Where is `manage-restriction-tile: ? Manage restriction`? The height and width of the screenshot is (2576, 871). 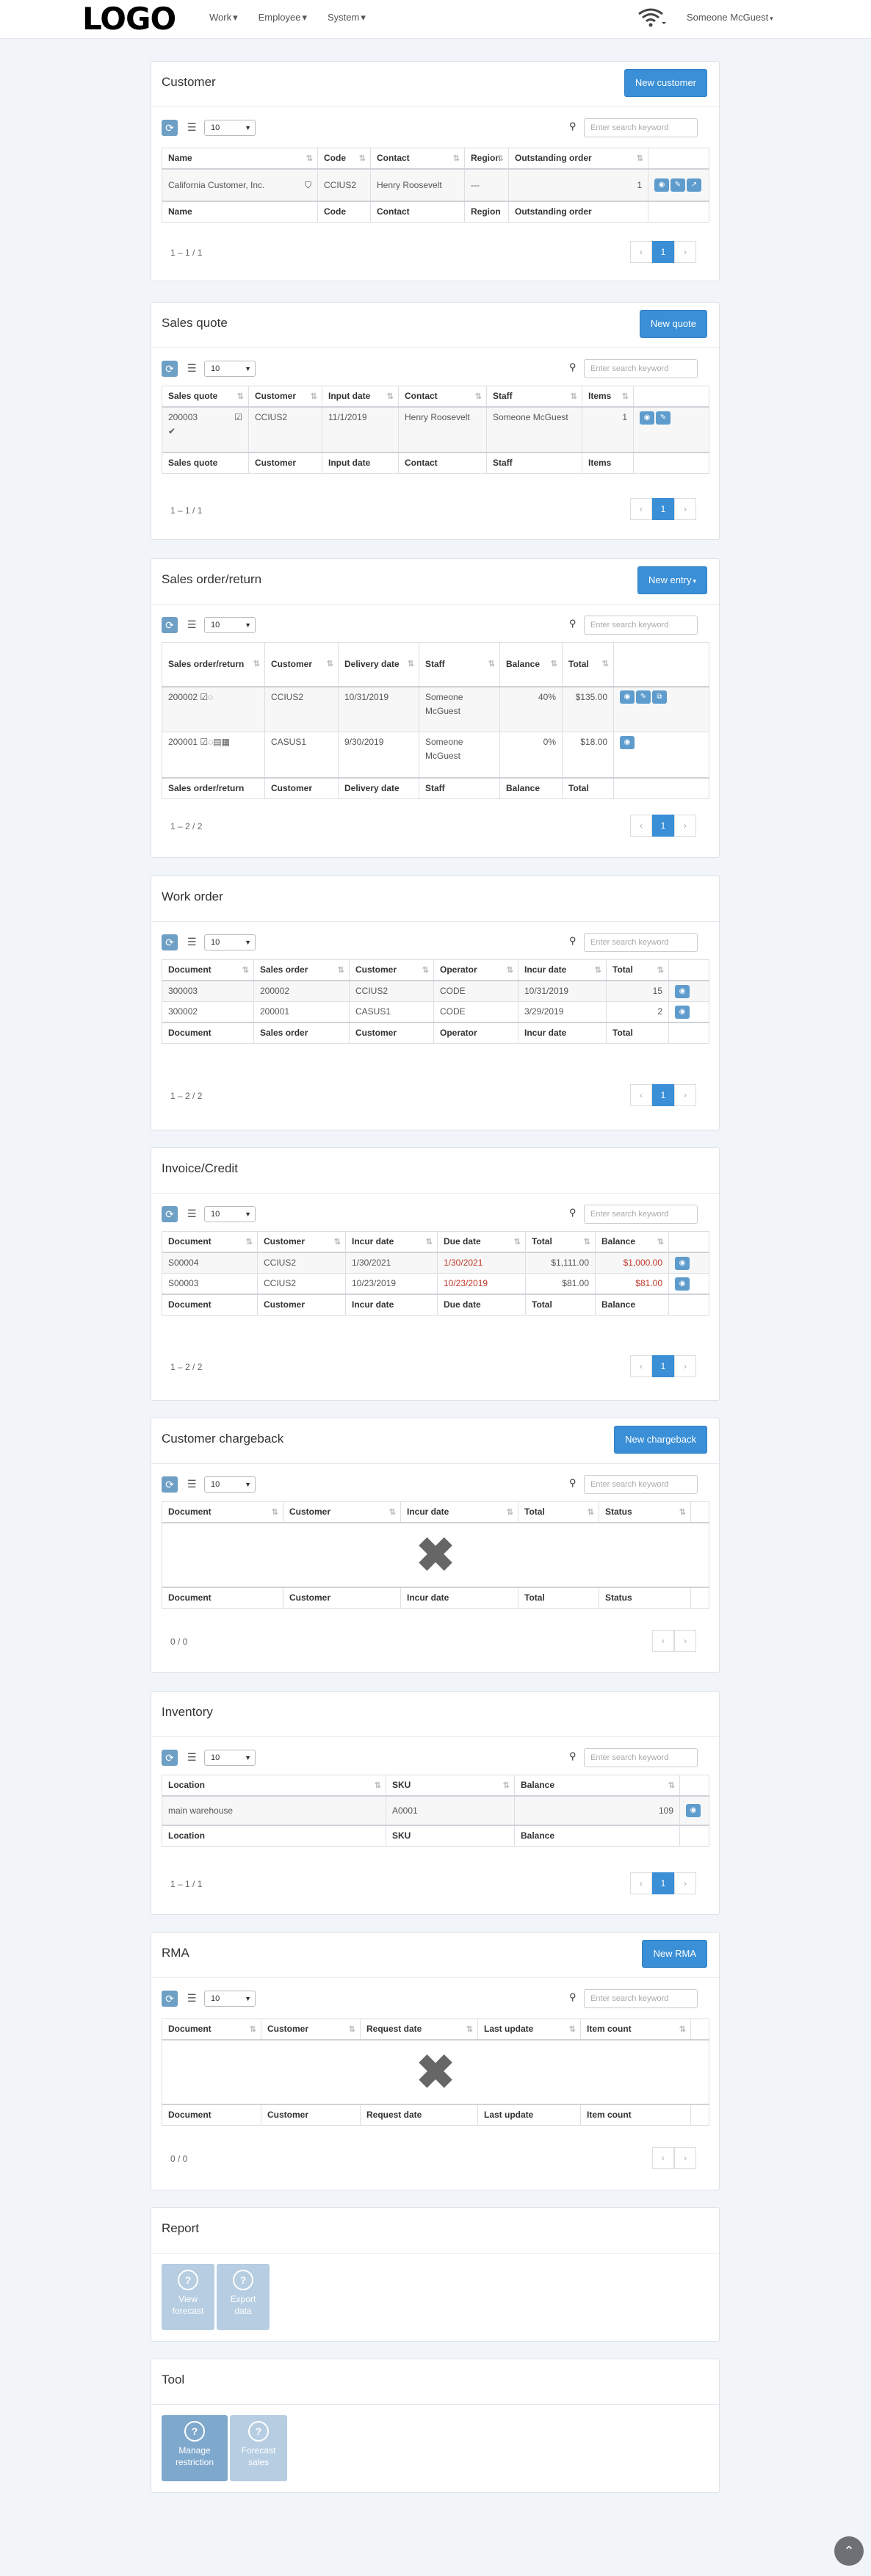 manage-restriction-tile: ? Manage restriction is located at coordinates (195, 2448).